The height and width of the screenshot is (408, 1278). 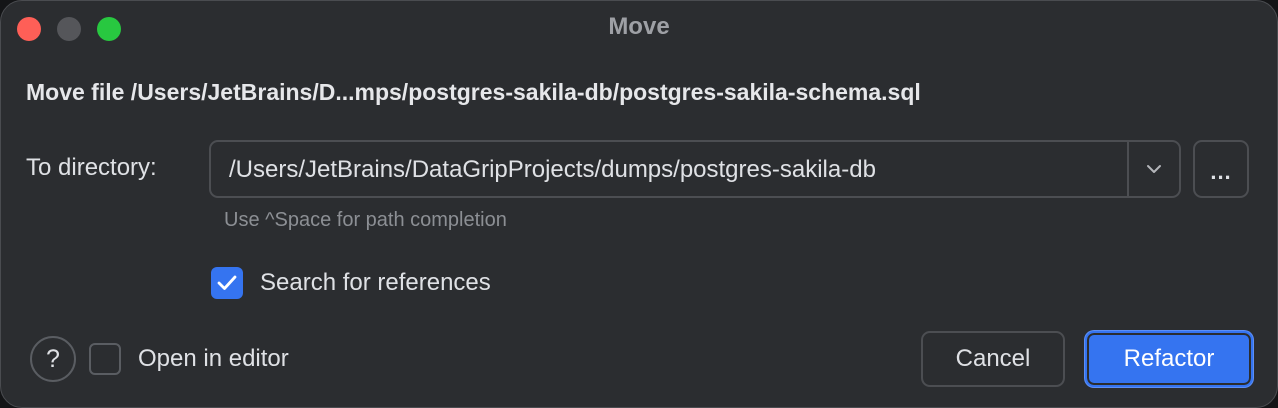 I want to click on help-button: ?, so click(x=53, y=359).